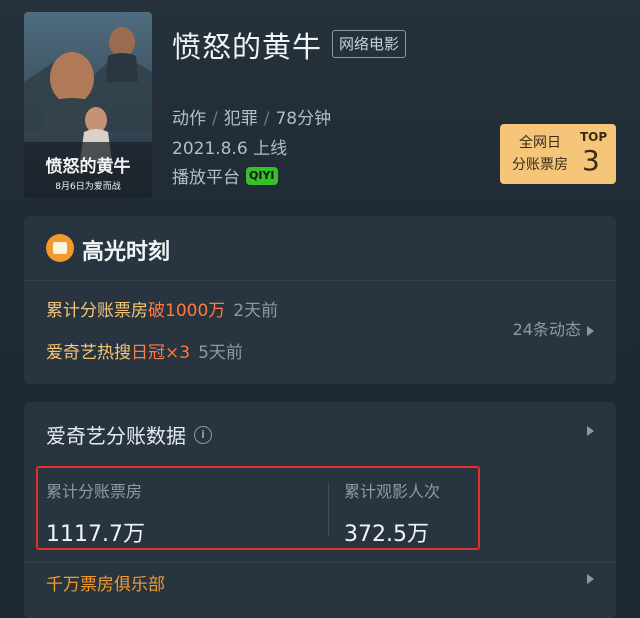 Image resolution: width=640 pixels, height=618 pixels. What do you see at coordinates (94, 491) in the screenshot?
I see `stat-label: 累计分账票房` at bounding box center [94, 491].